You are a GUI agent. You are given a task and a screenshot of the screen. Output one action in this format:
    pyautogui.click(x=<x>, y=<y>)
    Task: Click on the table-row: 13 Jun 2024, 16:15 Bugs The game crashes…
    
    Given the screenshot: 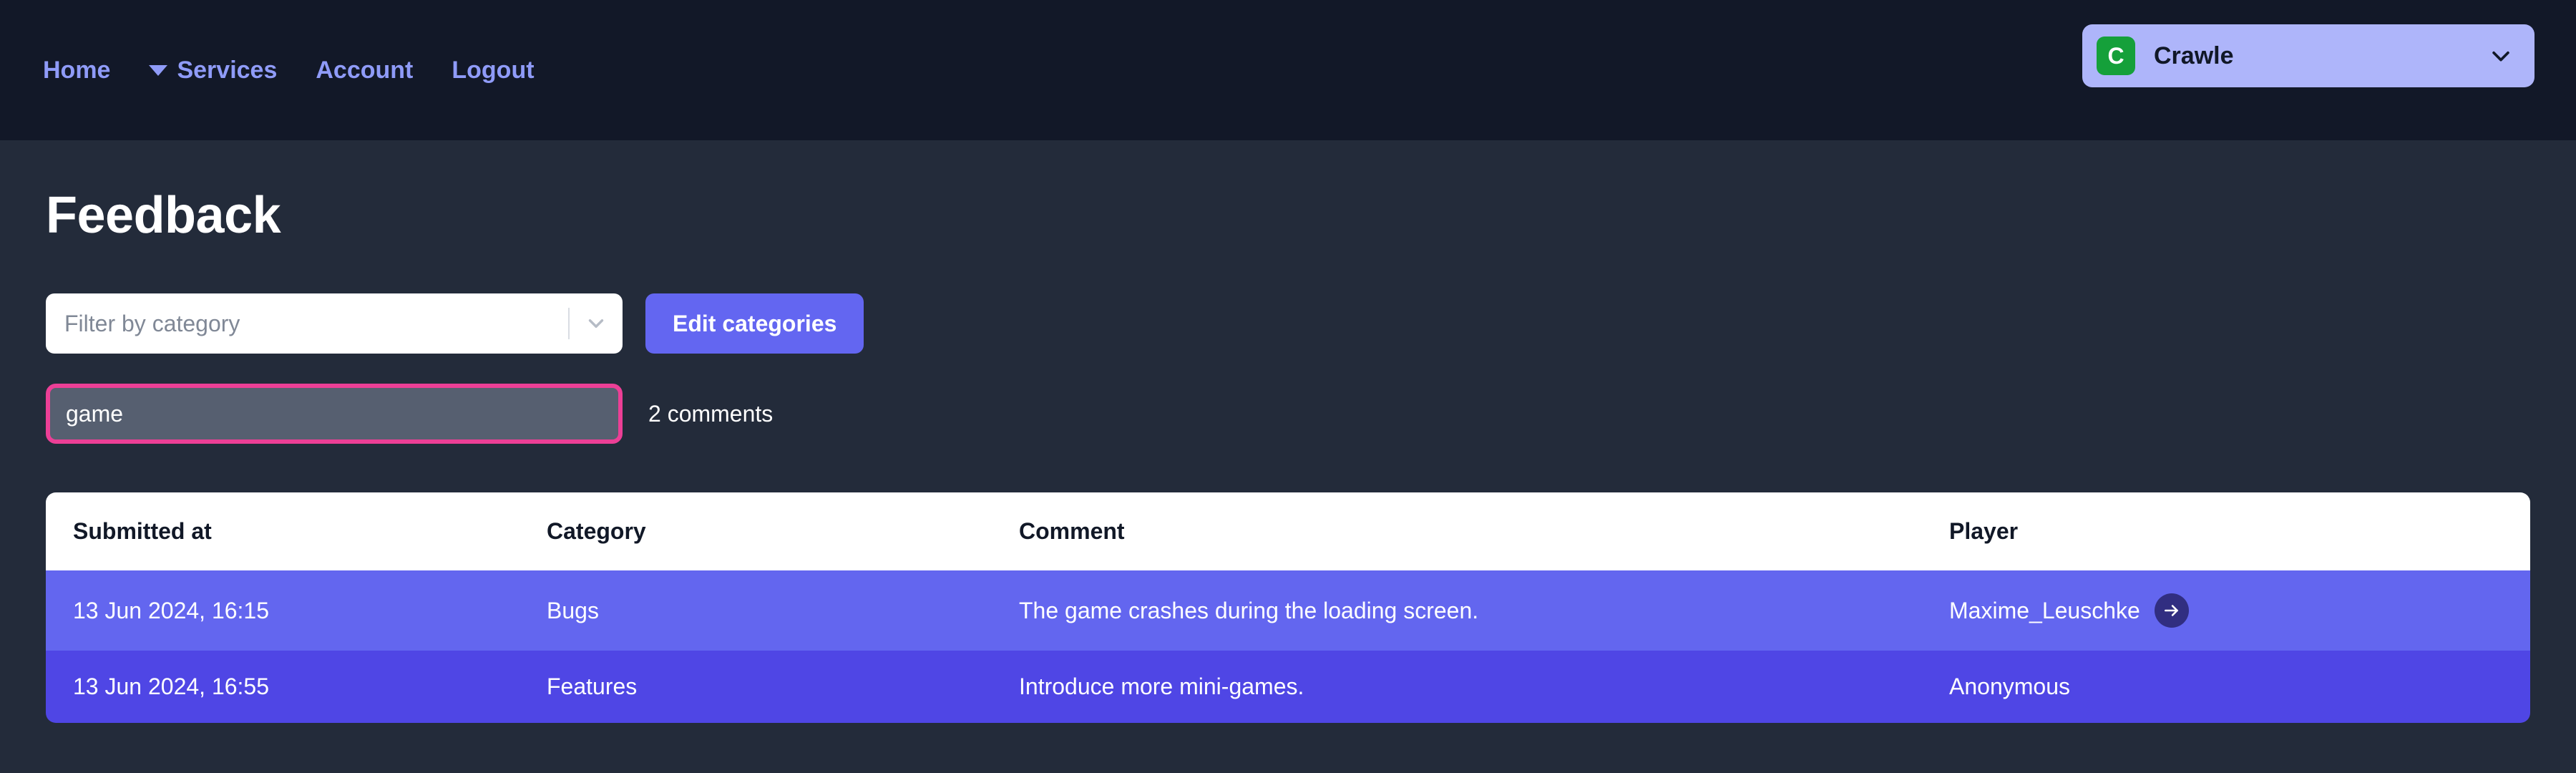 What is the action you would take?
    pyautogui.click(x=1288, y=610)
    